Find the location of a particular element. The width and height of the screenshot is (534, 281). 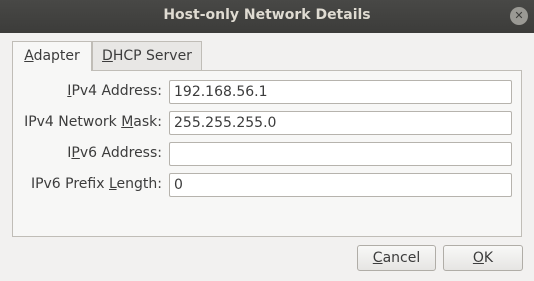

ipv6-address-label-mnemonic: P is located at coordinates (75, 153).